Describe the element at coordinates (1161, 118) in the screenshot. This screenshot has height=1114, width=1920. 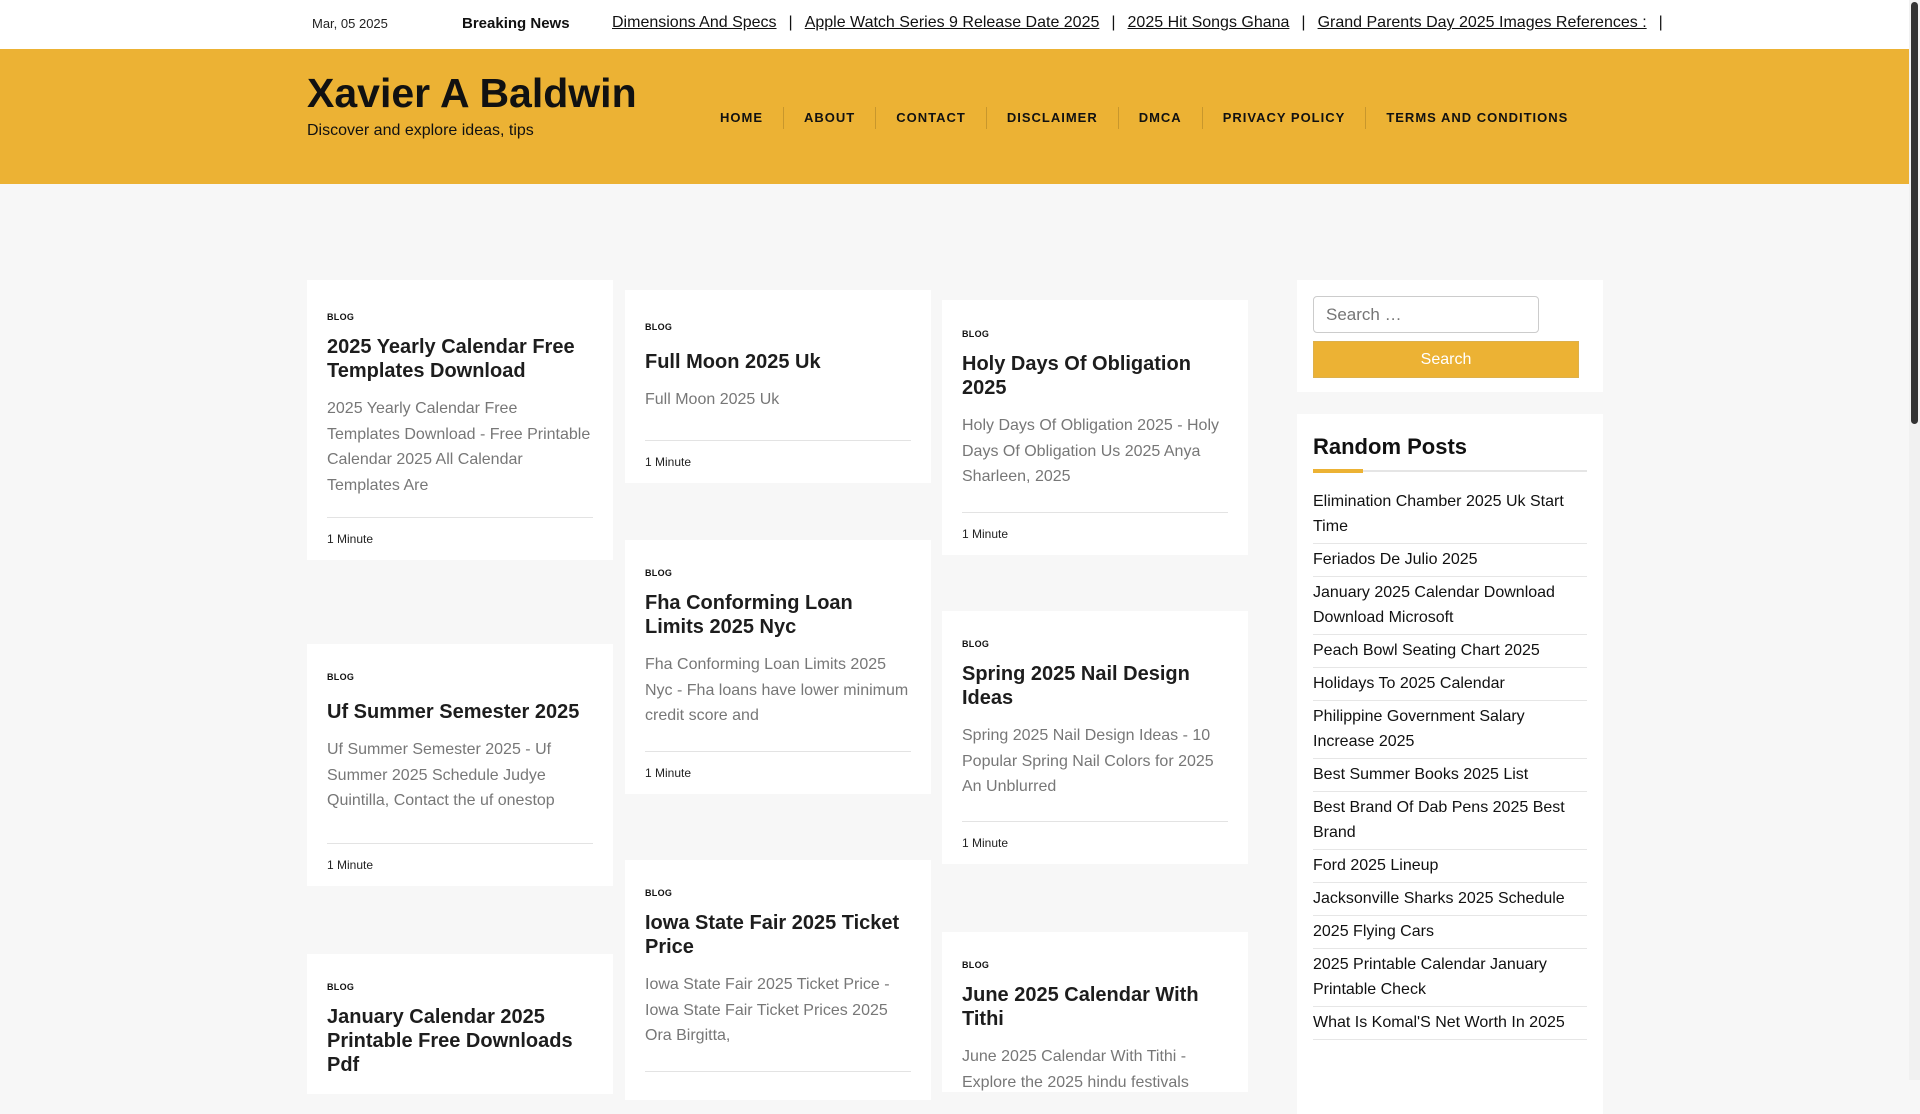
I see `nav-dmca: DMCA` at that location.